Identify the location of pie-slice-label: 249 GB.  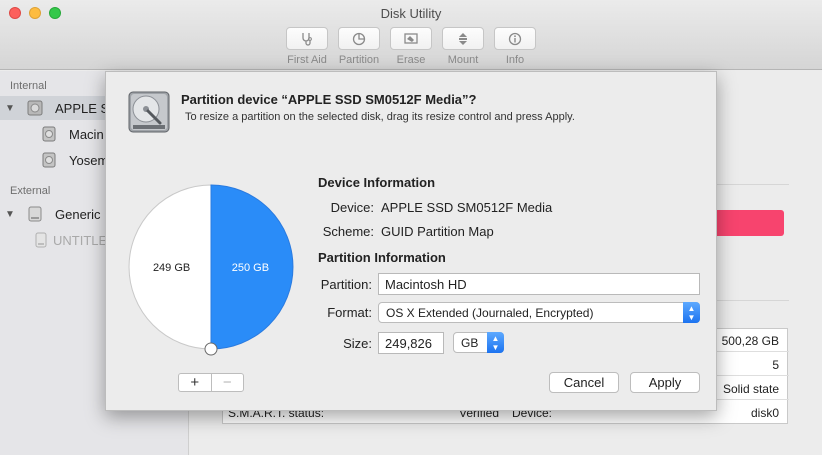
(171, 268).